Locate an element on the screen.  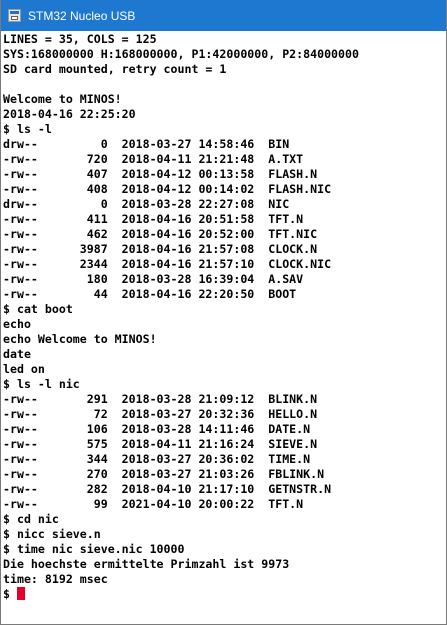
terminal-line: -rw-- 291 2018-03-28 21:09:12 BLINK.N is located at coordinates (160, 399).